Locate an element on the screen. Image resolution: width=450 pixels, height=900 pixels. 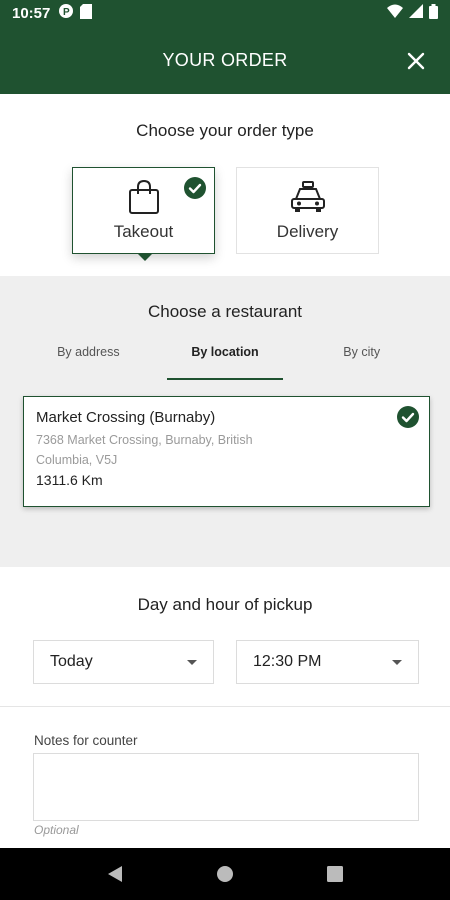
pickup-day-select: Today is located at coordinates (123, 662).